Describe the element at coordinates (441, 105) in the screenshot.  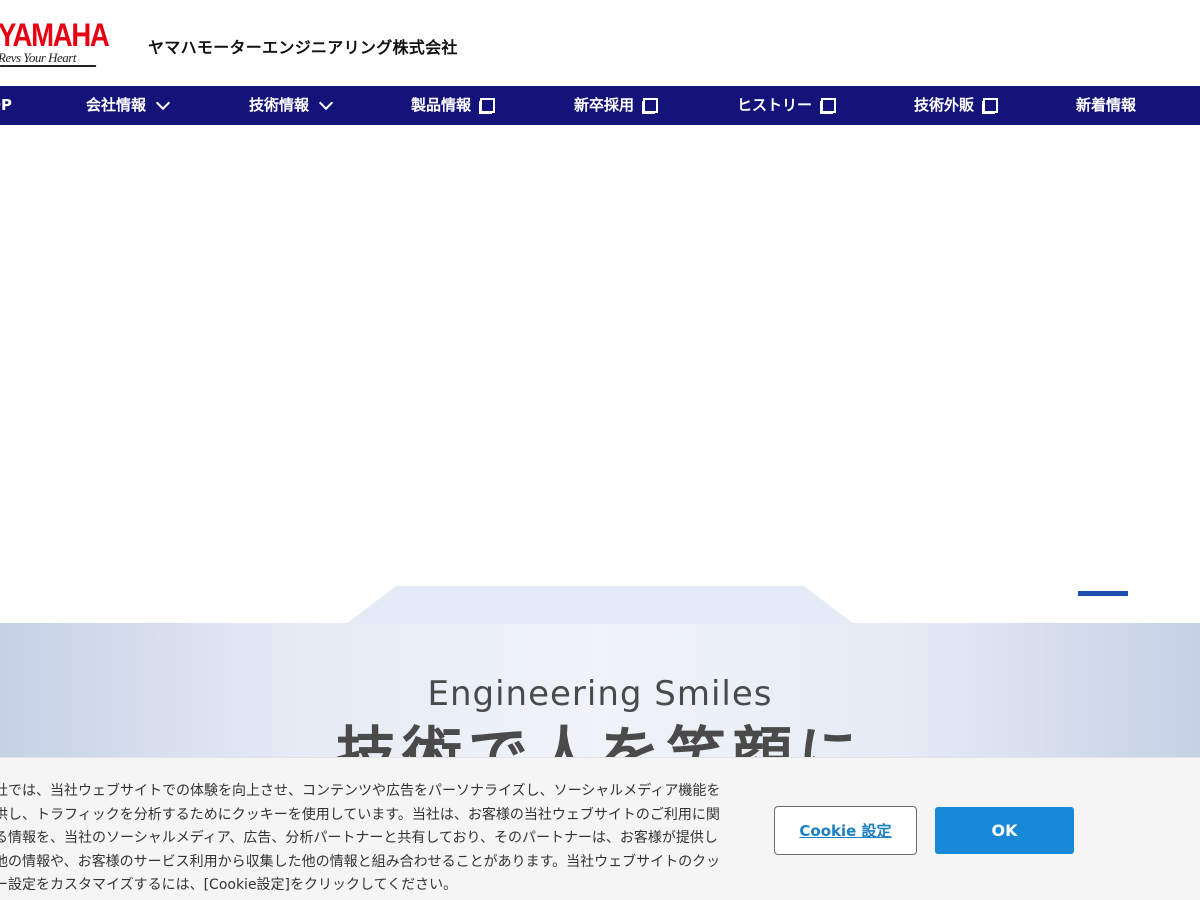
I see `nav-item-label: 製品情報` at that location.